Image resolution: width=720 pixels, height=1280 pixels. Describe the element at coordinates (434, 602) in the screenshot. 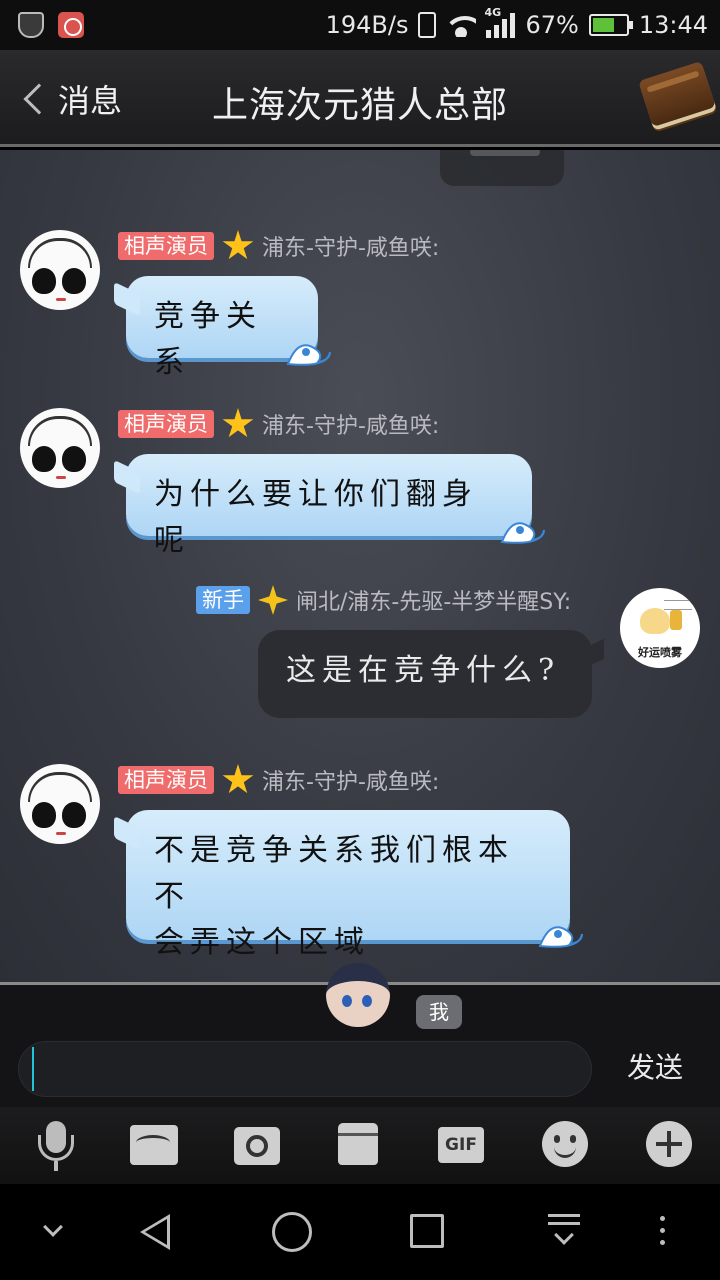

I see `sender-name: 闸北/浦东-先驱-半梦半醒SY:` at that location.